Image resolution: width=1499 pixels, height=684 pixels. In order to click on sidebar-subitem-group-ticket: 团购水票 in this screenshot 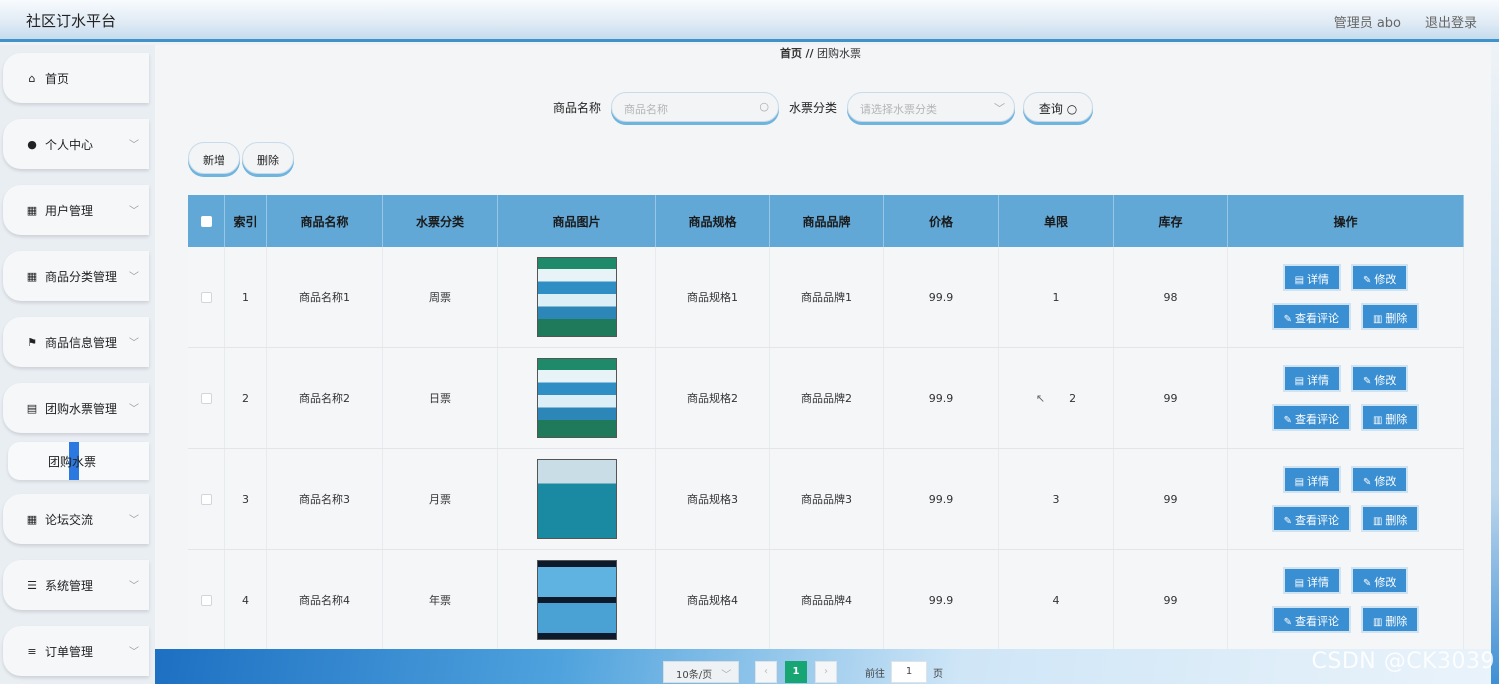, I will do `click(78, 461)`.